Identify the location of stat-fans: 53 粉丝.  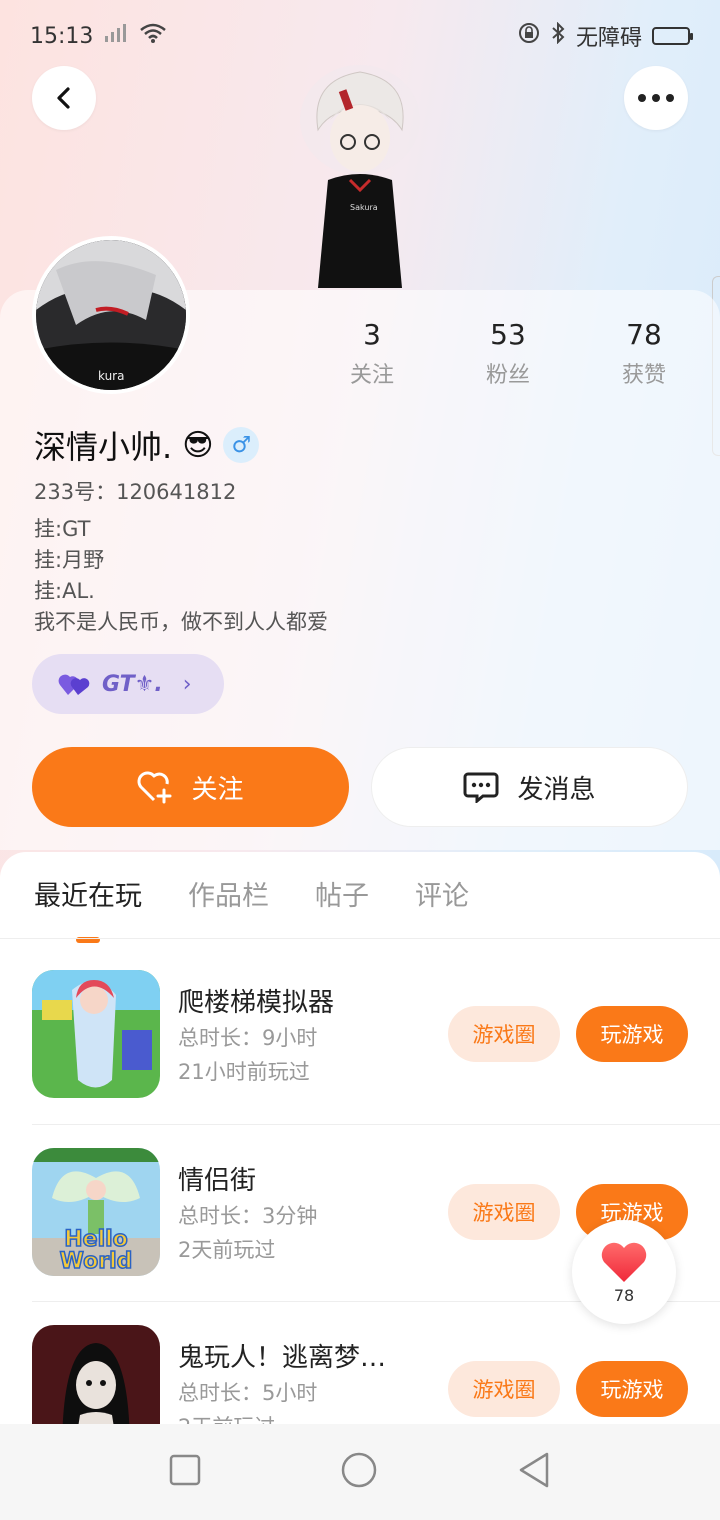
(508, 353).